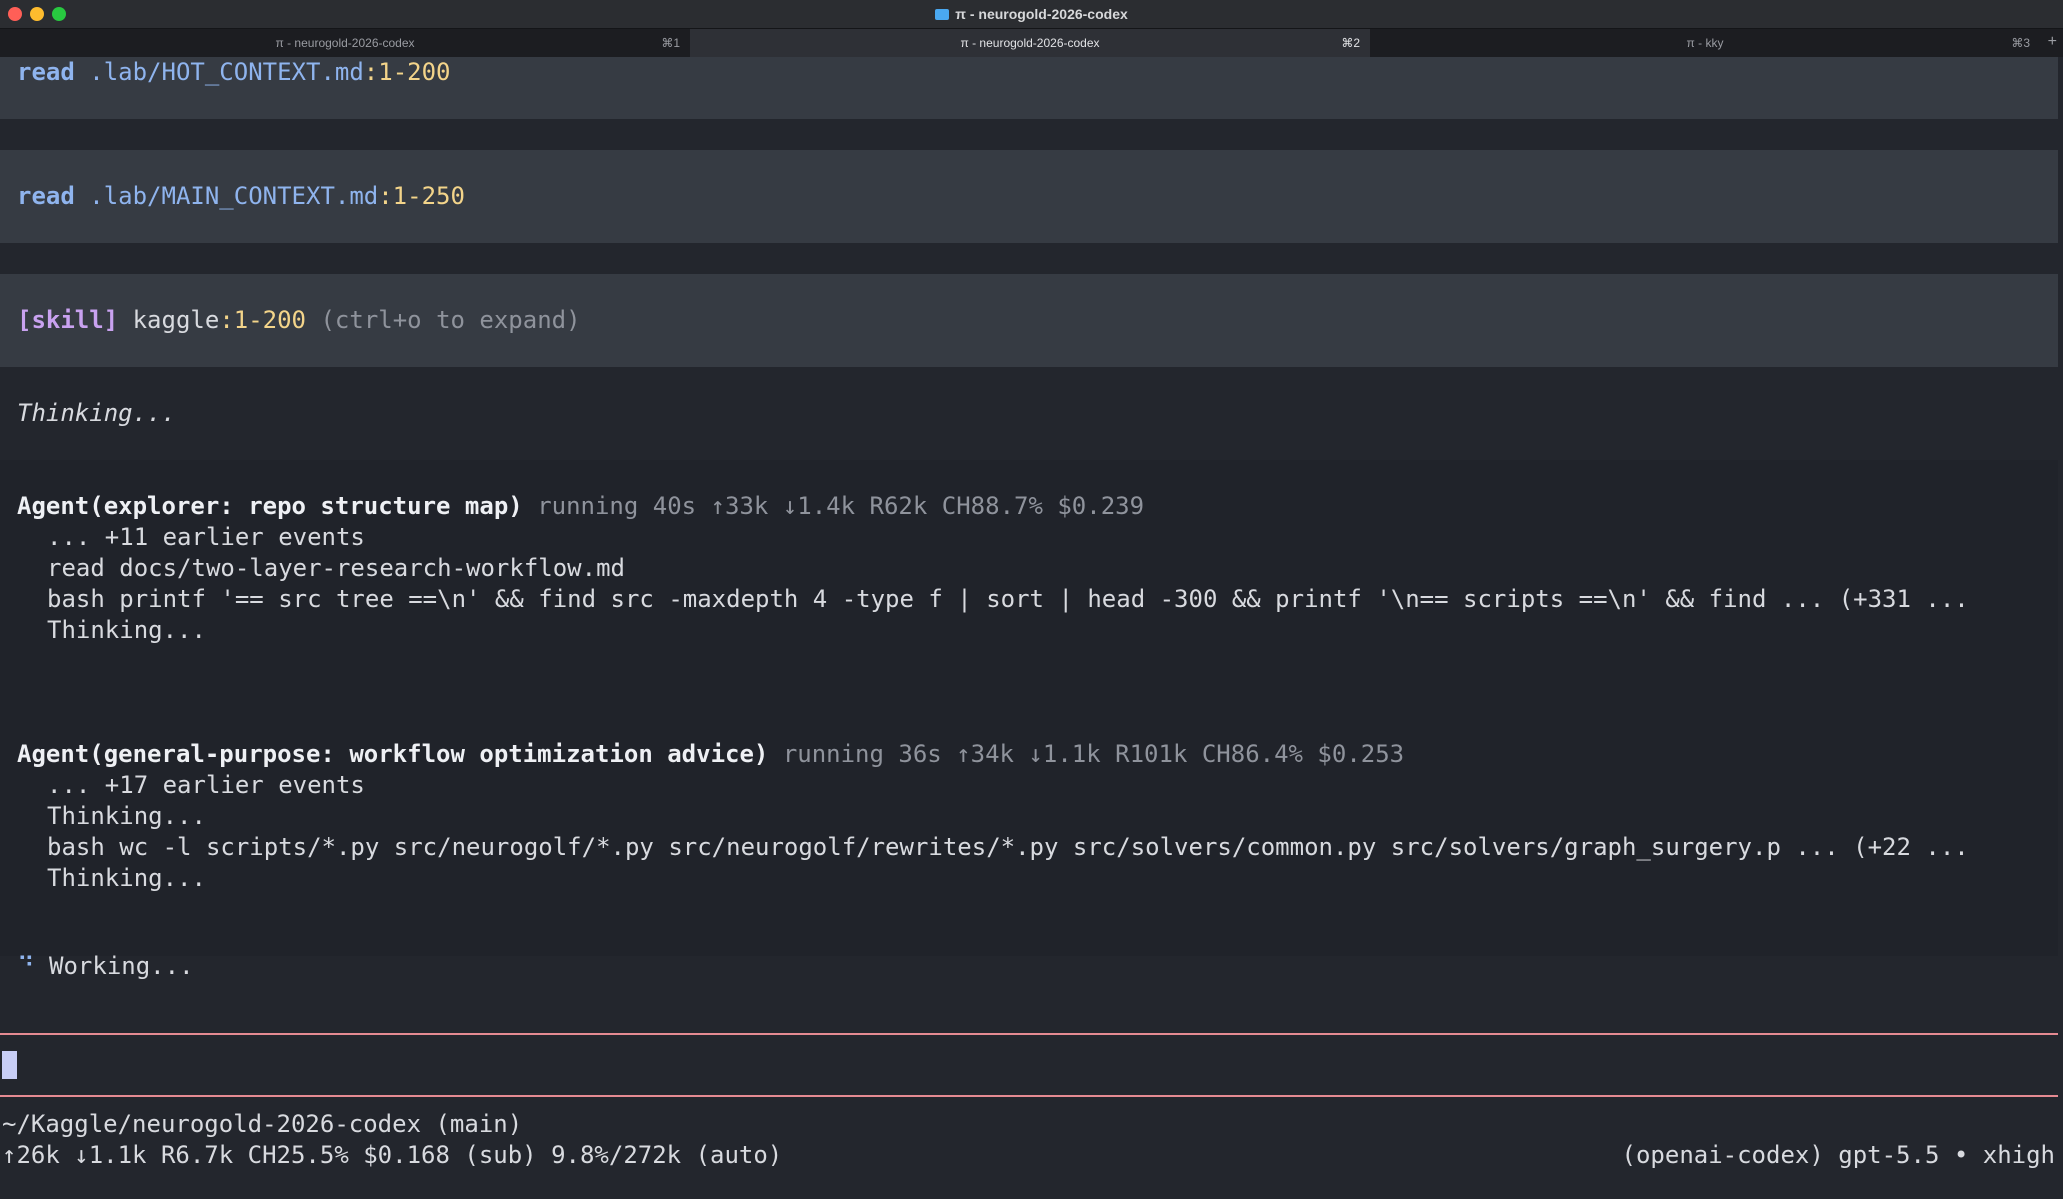 The width and height of the screenshot is (2063, 1199). I want to click on new-tab-button: +, so click(2052, 42).